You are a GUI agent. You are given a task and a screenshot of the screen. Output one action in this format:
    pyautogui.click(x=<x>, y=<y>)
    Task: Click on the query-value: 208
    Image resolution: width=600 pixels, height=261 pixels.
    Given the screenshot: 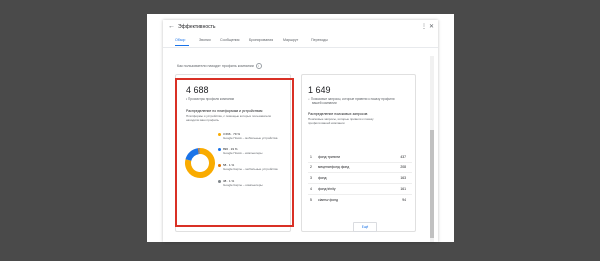 What is the action you would take?
    pyautogui.click(x=403, y=167)
    